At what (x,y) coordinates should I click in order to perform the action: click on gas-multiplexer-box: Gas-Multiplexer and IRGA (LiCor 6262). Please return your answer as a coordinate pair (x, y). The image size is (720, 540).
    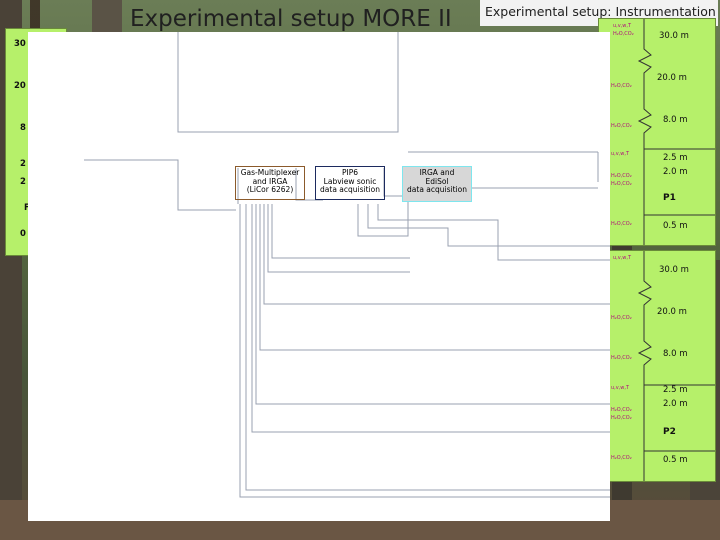
    Looking at the image, I should click on (270, 183).